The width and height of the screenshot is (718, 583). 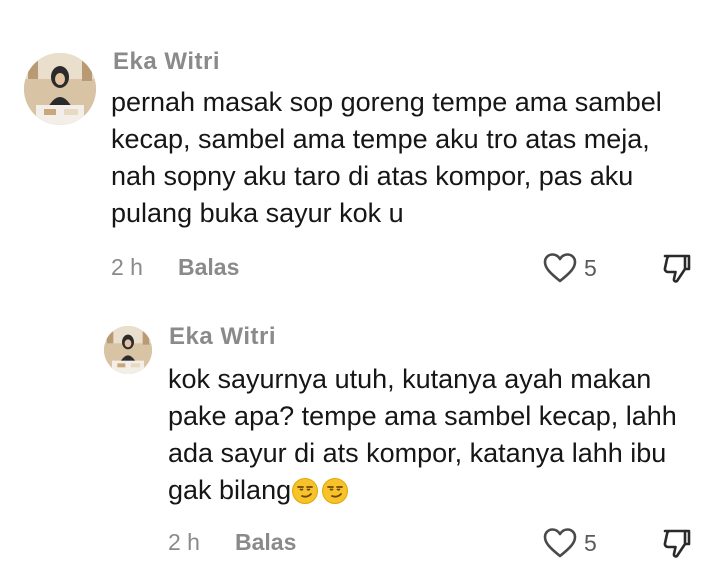 I want to click on comment-text-line: pake apa? tempe ama sambel kecap, lahh, so click(x=422, y=416).